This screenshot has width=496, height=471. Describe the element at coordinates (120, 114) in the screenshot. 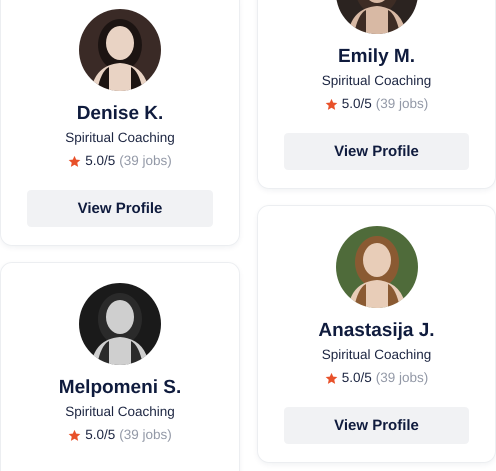

I see `person-name: Denise K.` at that location.